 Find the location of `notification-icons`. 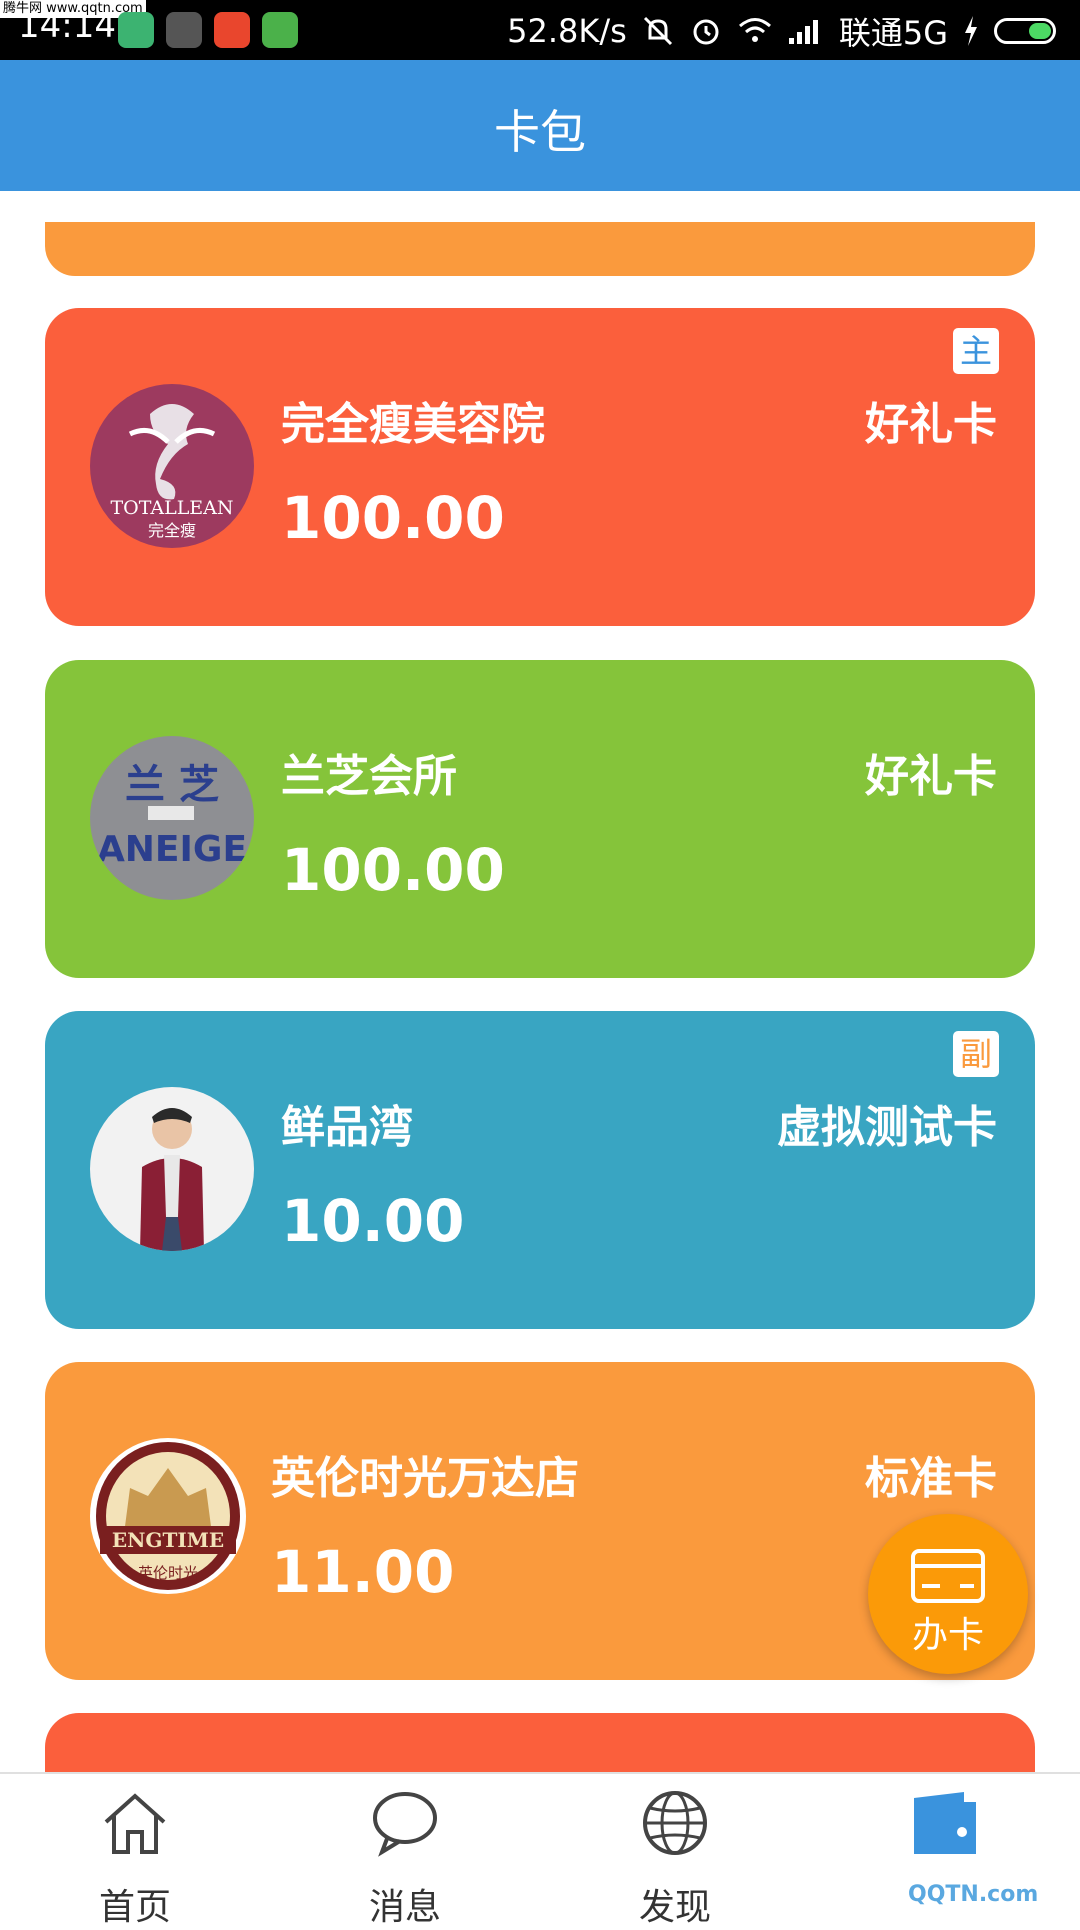

notification-icons is located at coordinates (208, 30).